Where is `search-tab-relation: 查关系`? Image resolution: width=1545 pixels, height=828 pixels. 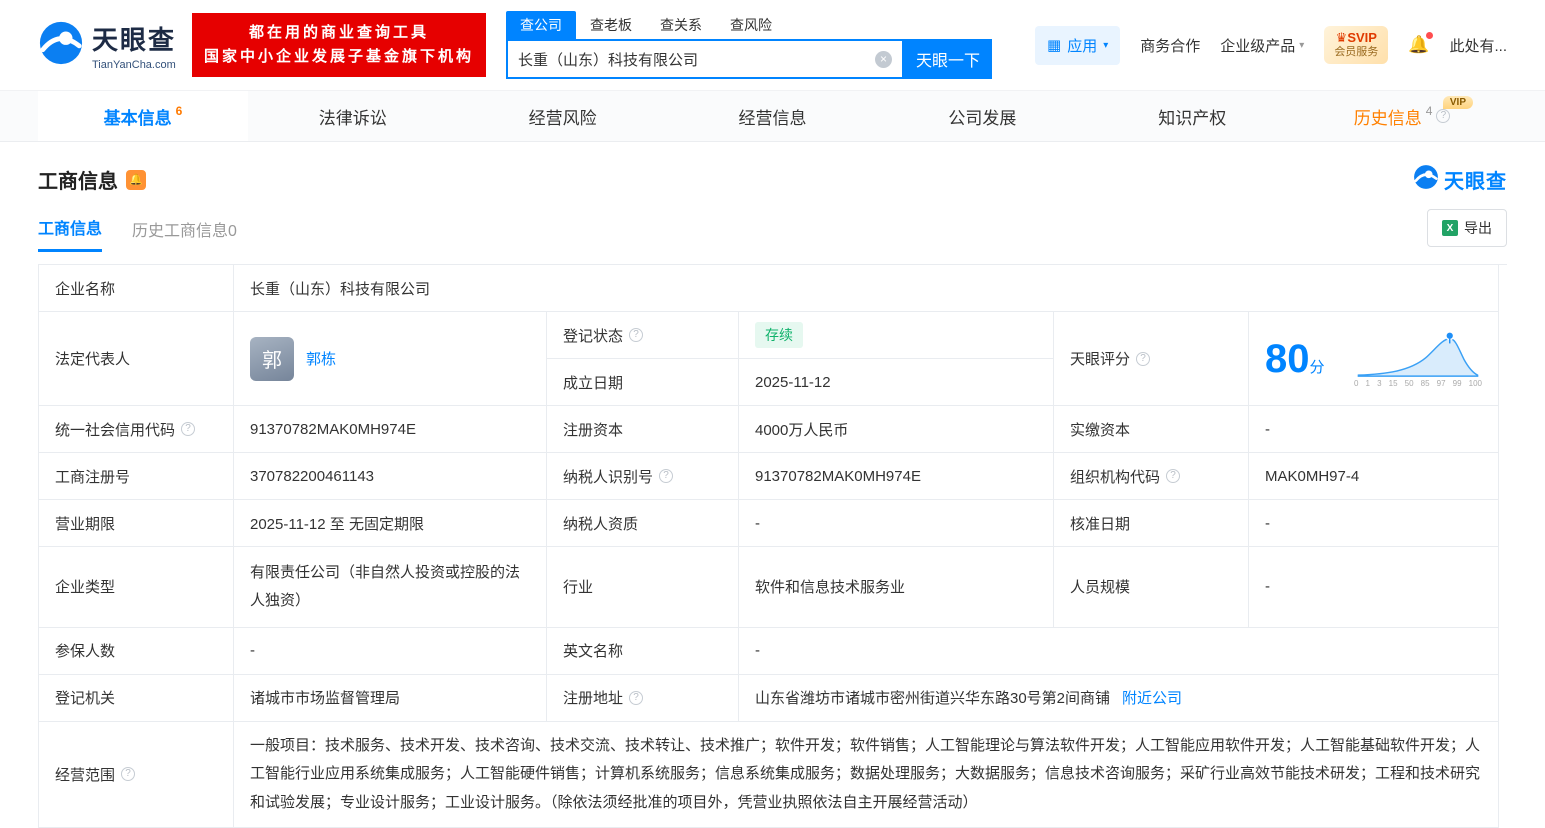 search-tab-relation: 查关系 is located at coordinates (681, 25).